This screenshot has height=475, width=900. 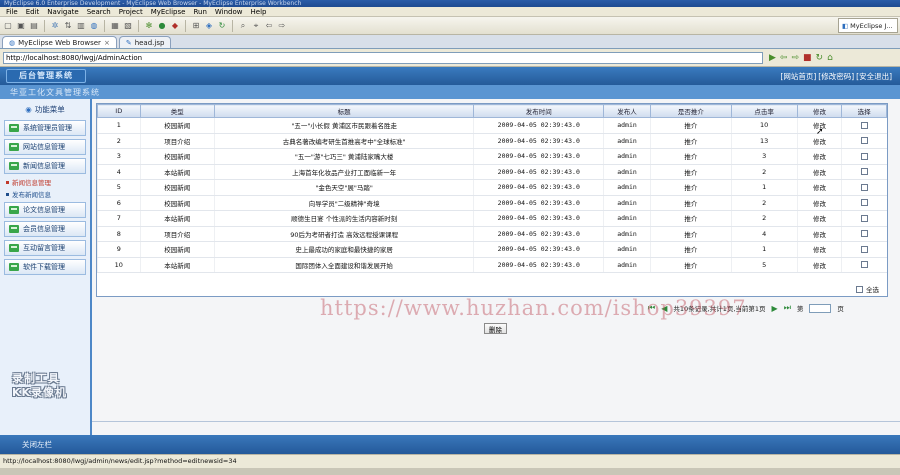 What do you see at coordinates (495, 328) in the screenshot?
I see `delete-button: 删除` at bounding box center [495, 328].